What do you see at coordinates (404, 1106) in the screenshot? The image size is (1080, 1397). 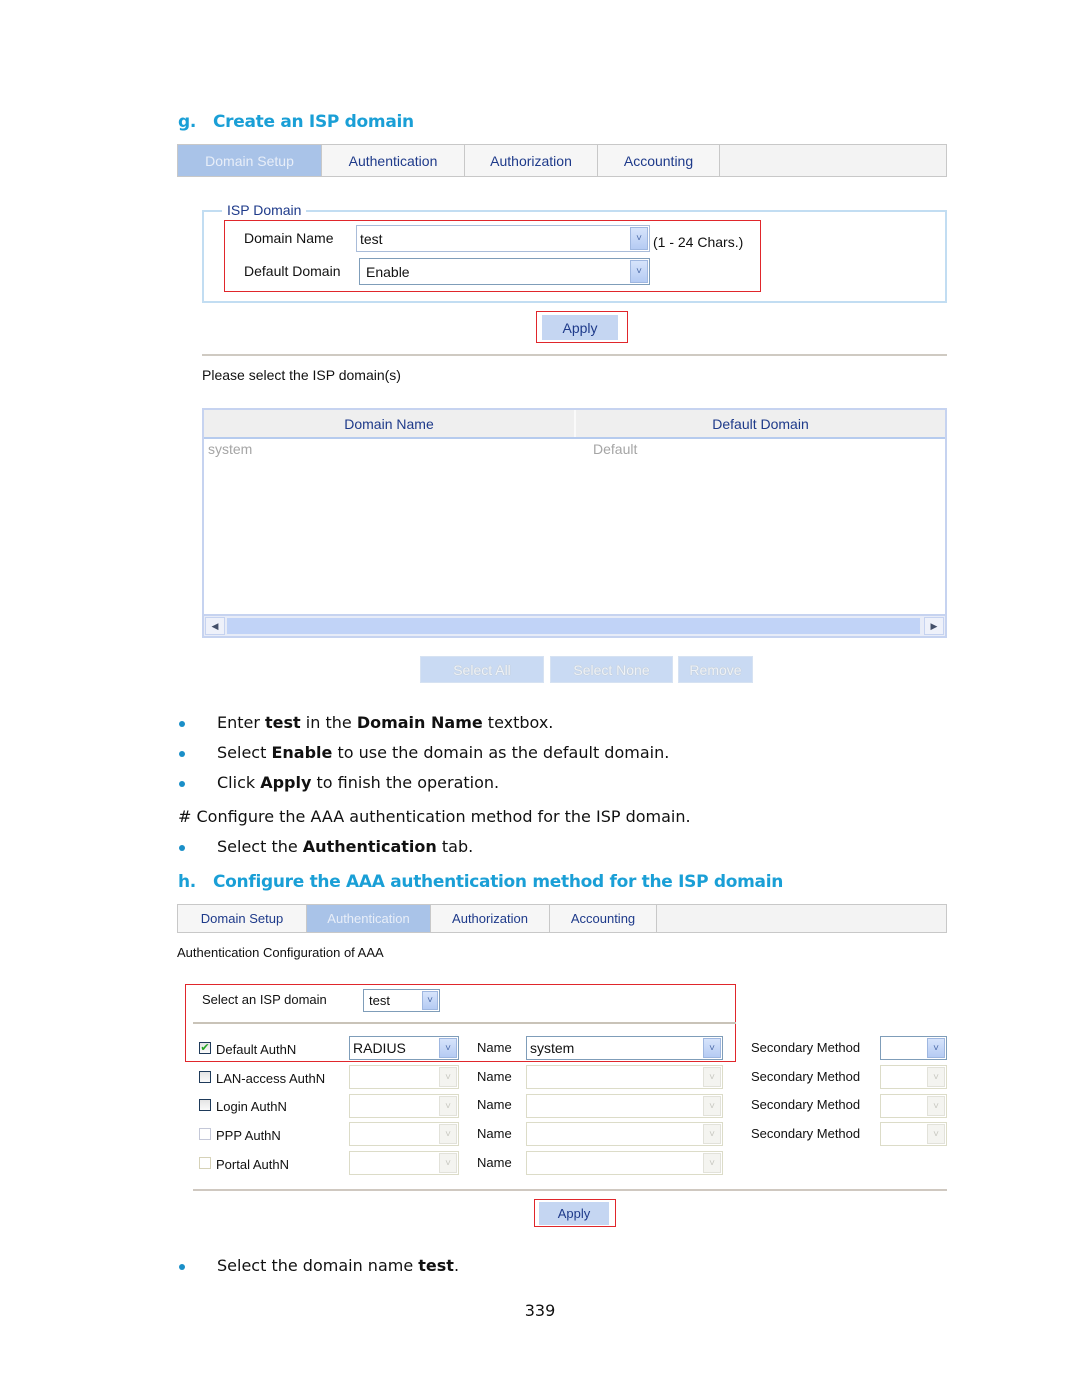 I see `login-method-select: ˅` at bounding box center [404, 1106].